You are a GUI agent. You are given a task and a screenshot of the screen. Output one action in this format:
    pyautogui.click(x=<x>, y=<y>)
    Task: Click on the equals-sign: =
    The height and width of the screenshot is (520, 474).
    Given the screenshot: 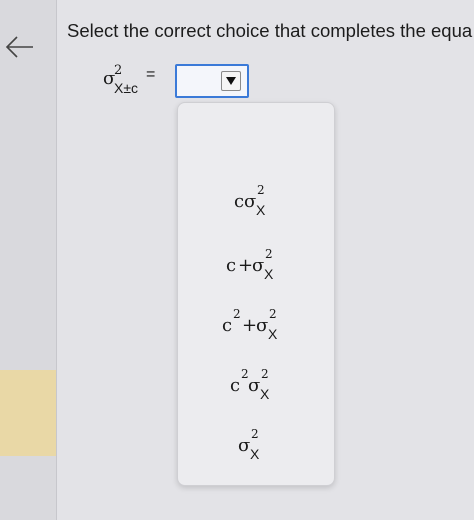 What is the action you would take?
    pyautogui.click(x=151, y=74)
    